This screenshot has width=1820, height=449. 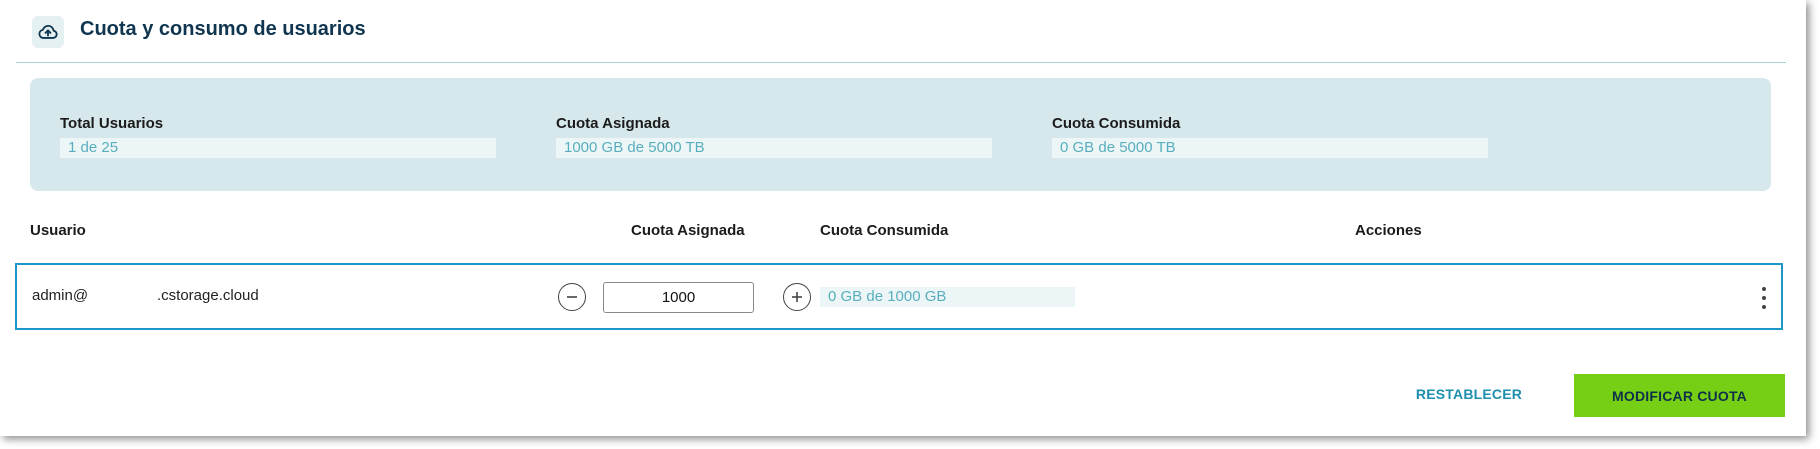 I want to click on column-header-actions: Acciones, so click(x=1388, y=230).